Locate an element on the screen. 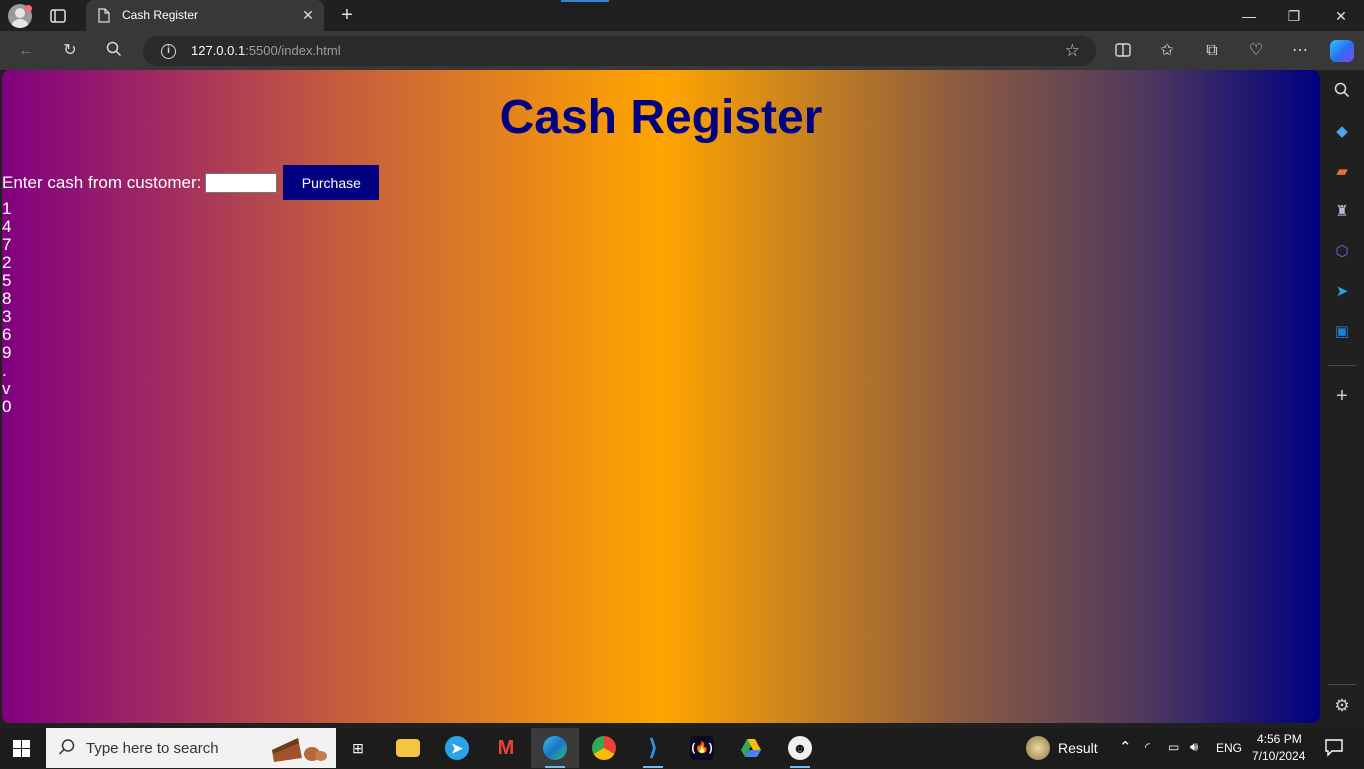 Image resolution: width=1364 pixels, height=769 pixels. language-indicator: ENG is located at coordinates (1229, 748).